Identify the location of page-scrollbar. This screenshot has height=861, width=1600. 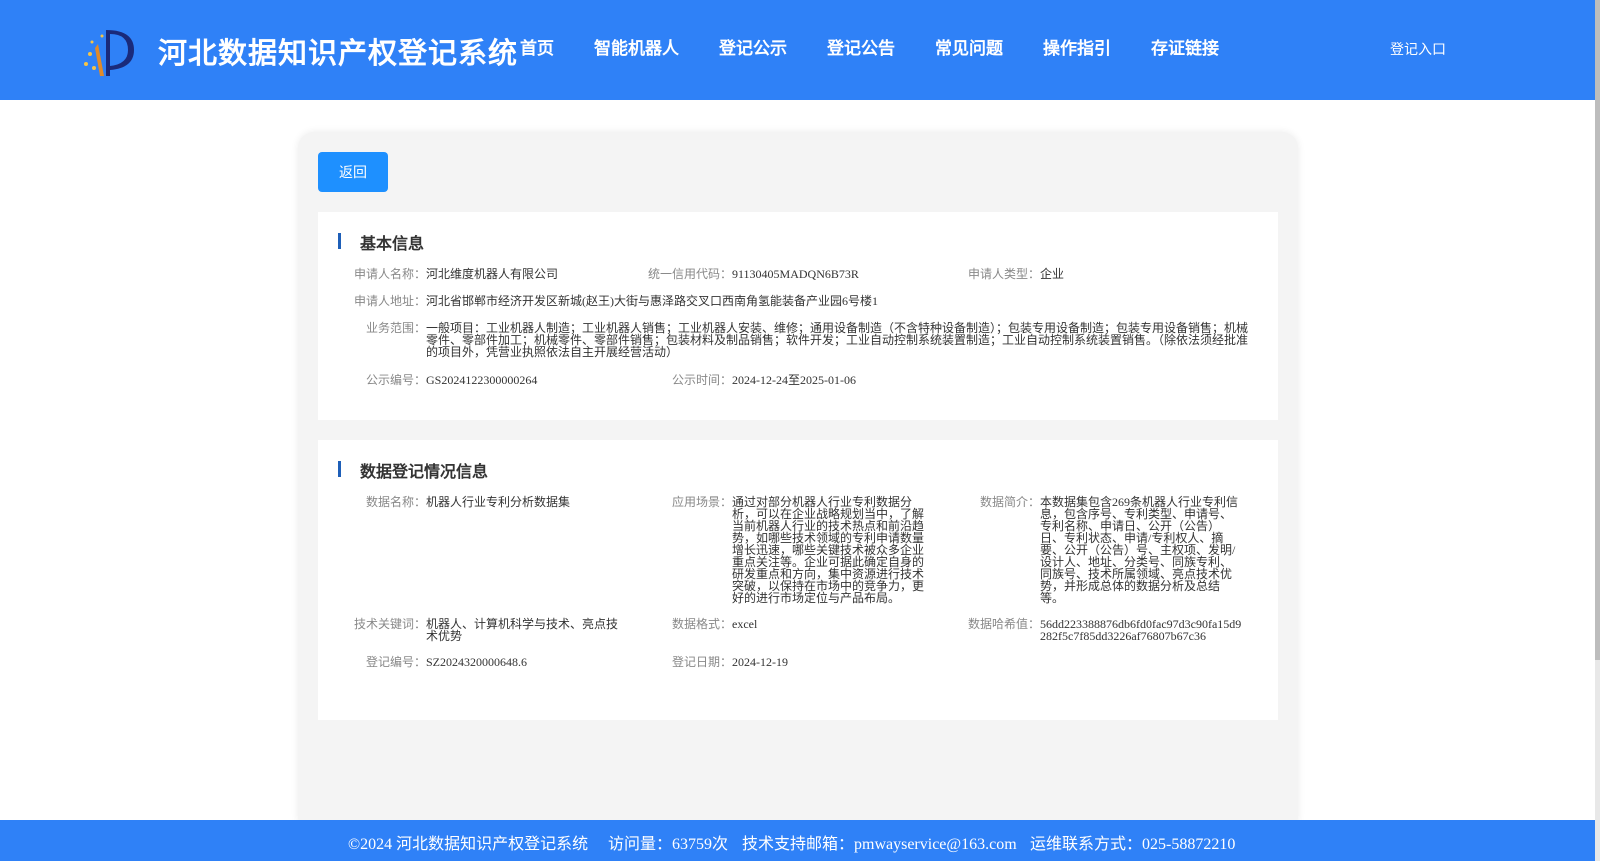
(1597, 430).